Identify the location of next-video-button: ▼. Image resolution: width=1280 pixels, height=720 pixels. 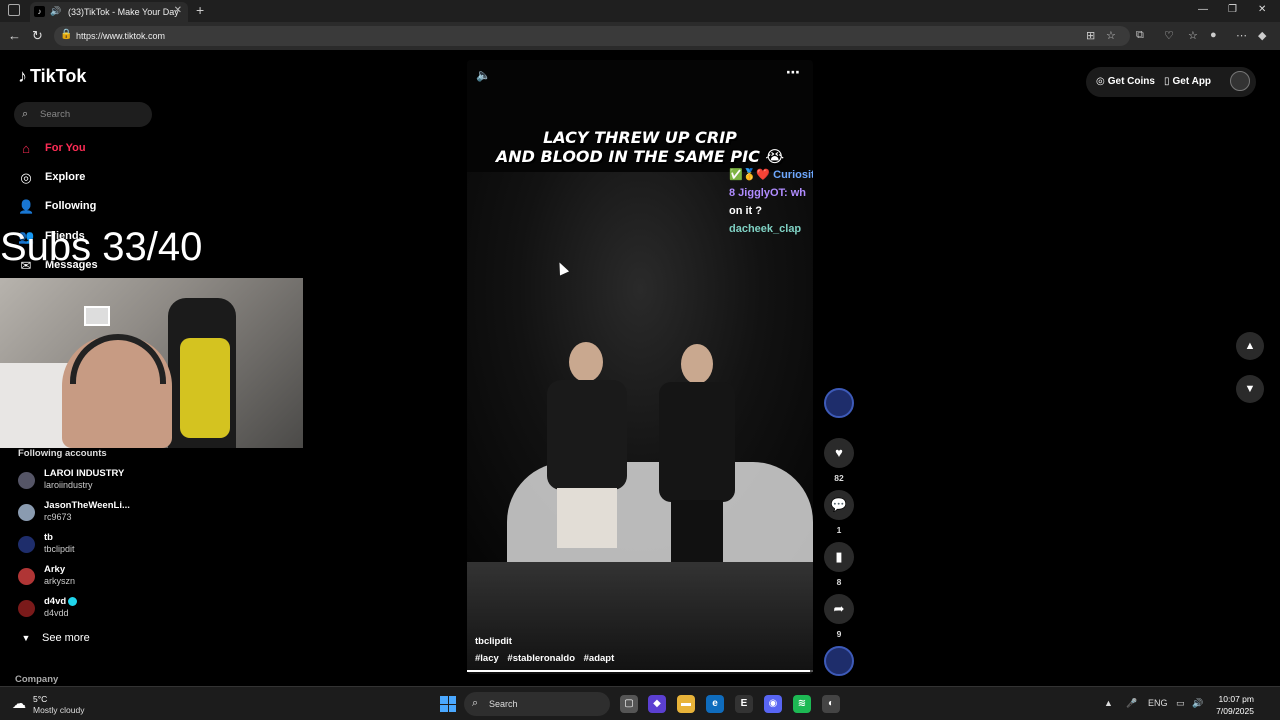
(1250, 389).